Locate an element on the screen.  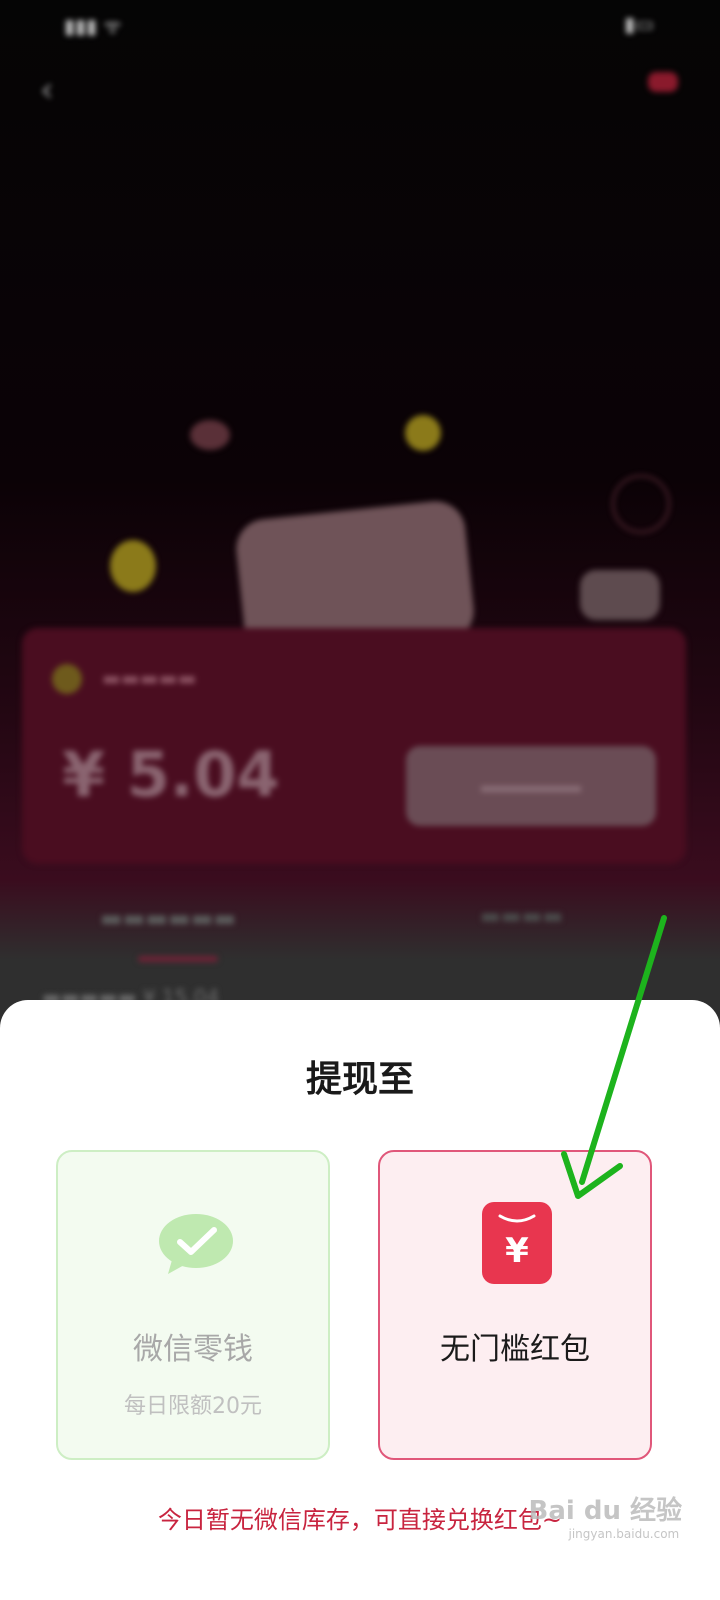
withdraw-button: ▬▬▬▬▬ is located at coordinates (531, 786).